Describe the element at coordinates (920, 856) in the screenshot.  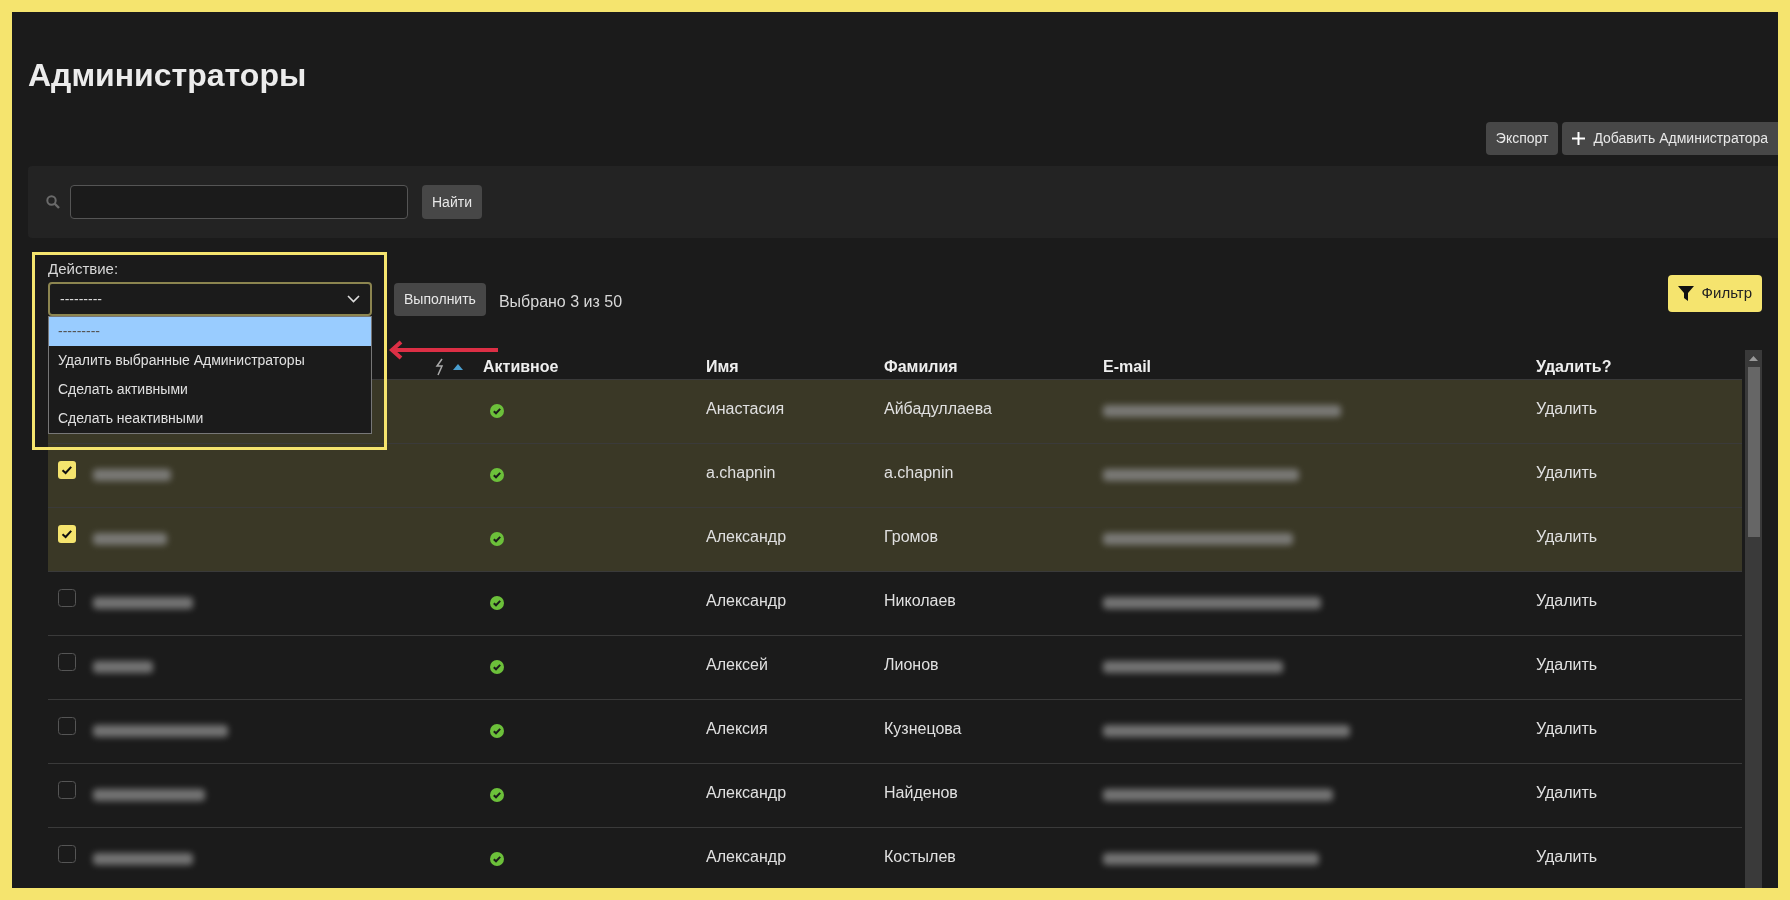
I see `last-name-cell: Костылев` at that location.